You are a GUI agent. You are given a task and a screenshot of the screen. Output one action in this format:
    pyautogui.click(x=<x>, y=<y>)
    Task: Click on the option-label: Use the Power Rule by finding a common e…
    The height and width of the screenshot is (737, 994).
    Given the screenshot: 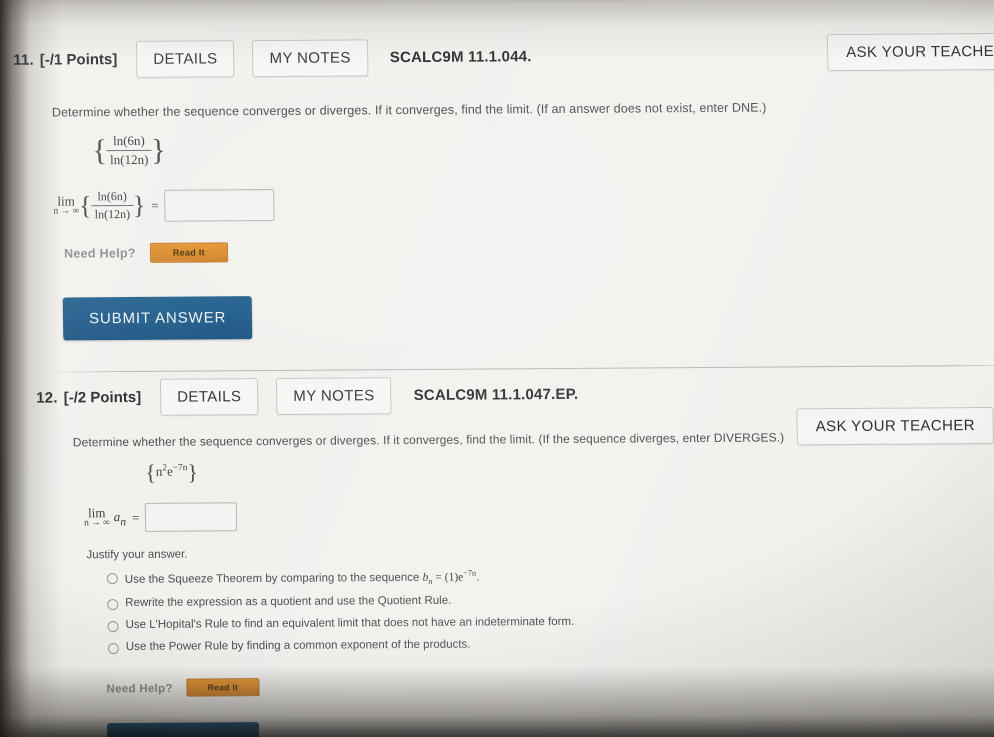 What is the action you would take?
    pyautogui.click(x=298, y=646)
    